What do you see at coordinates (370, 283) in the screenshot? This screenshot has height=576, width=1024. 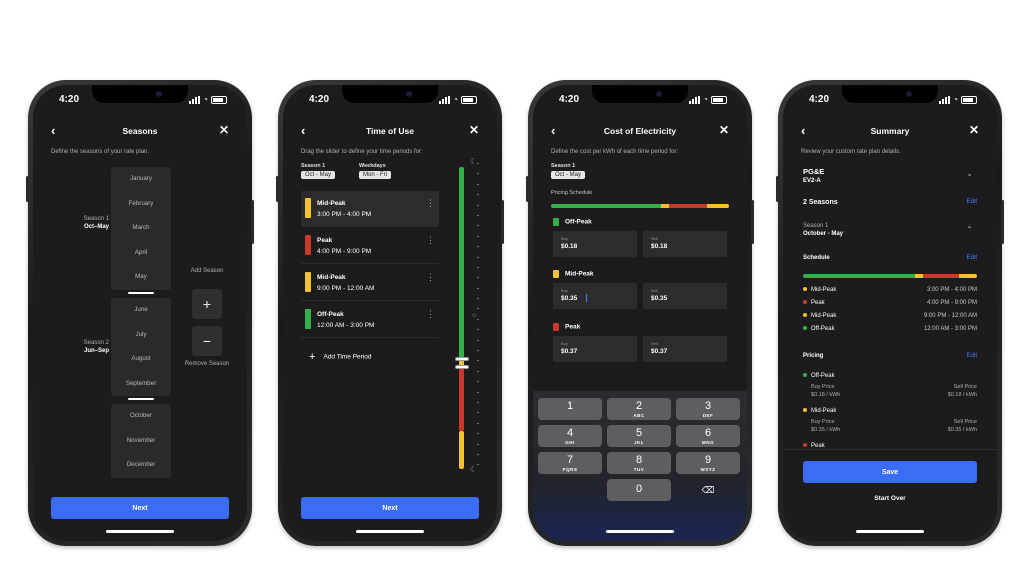 I see `time-period-row: Mid-Peak 9:00 PM - 12:00 AM ⋮` at bounding box center [370, 283].